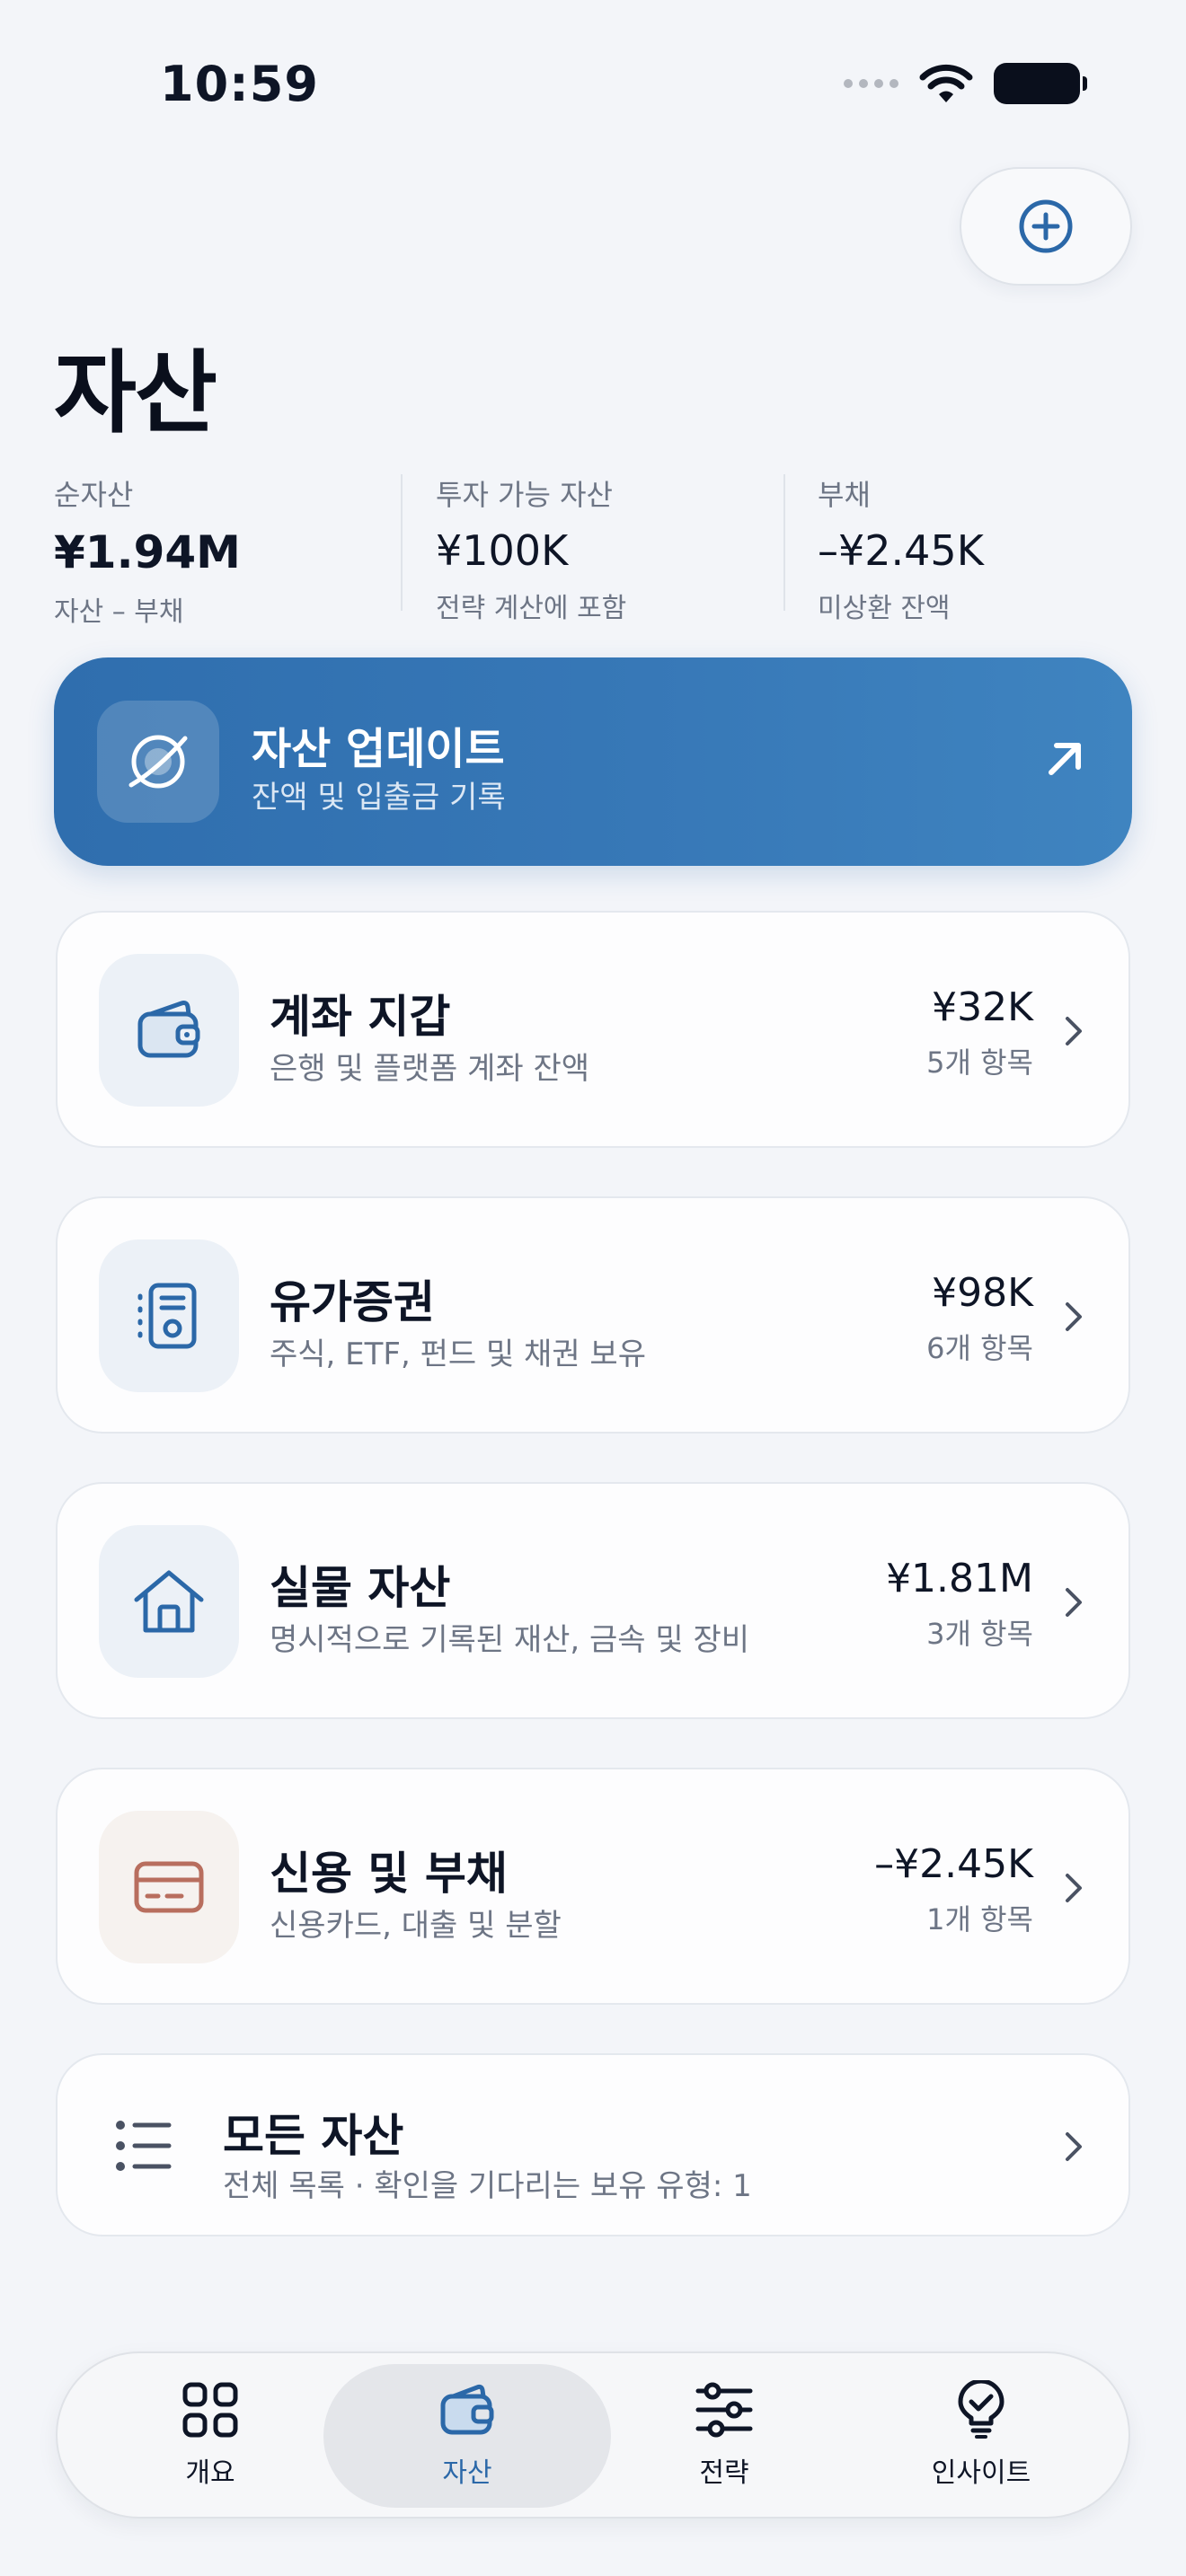  What do you see at coordinates (980, 1348) in the screenshot?
I see `card-count: 6개 항목` at bounding box center [980, 1348].